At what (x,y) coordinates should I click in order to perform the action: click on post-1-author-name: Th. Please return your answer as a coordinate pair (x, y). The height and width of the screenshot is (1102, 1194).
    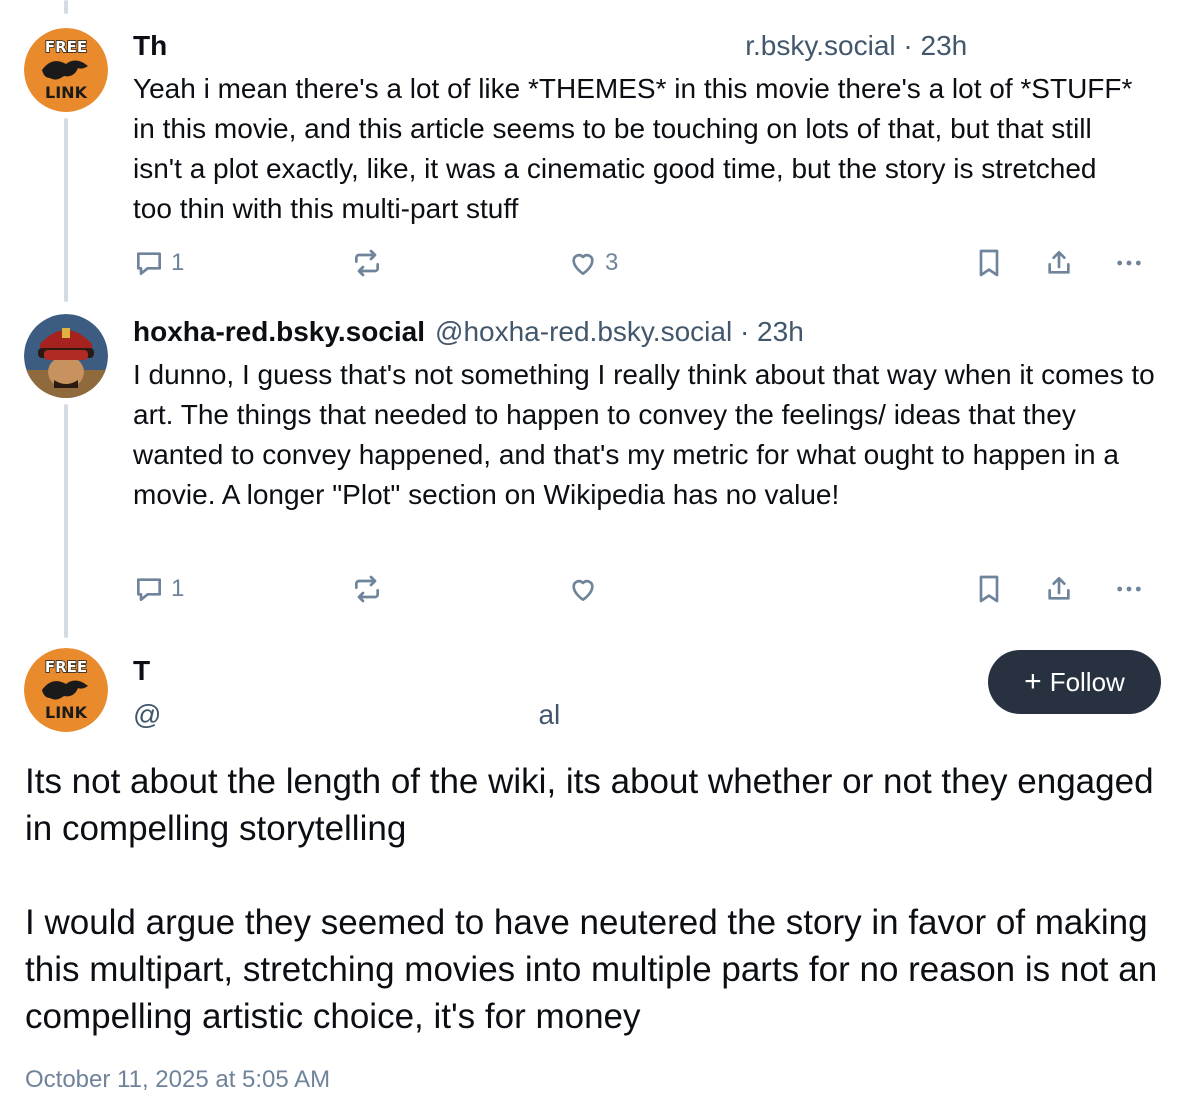
    Looking at the image, I should click on (150, 46).